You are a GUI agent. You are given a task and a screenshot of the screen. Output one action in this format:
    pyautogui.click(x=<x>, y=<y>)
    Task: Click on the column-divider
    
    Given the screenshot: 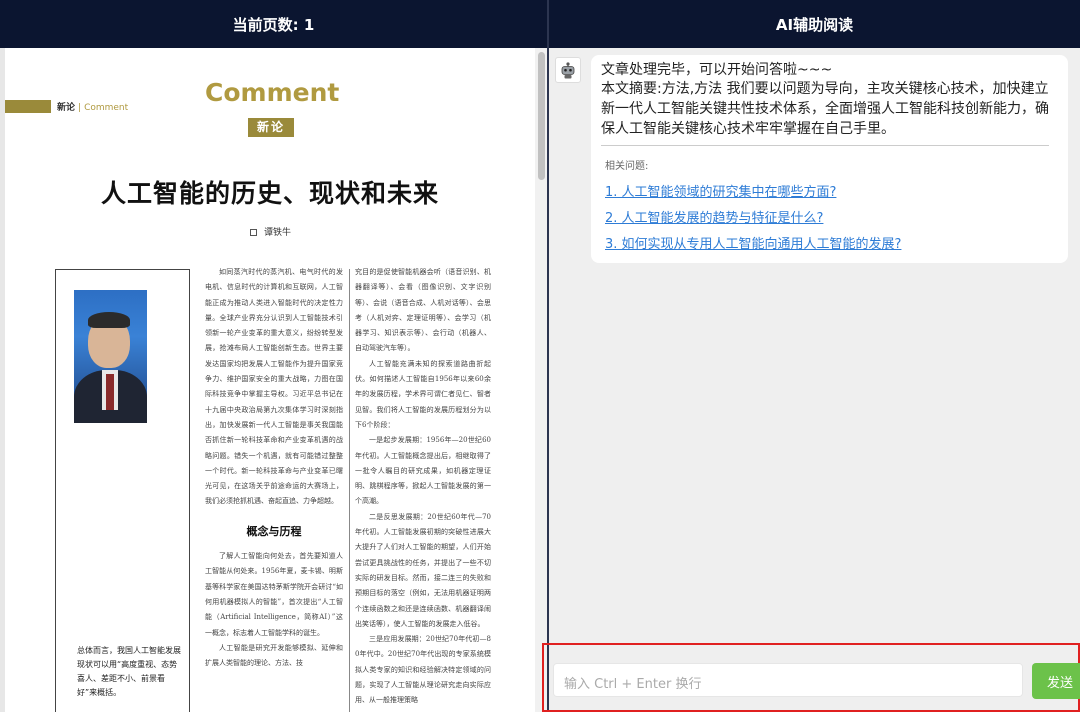 What is the action you would take?
    pyautogui.click(x=349, y=490)
    